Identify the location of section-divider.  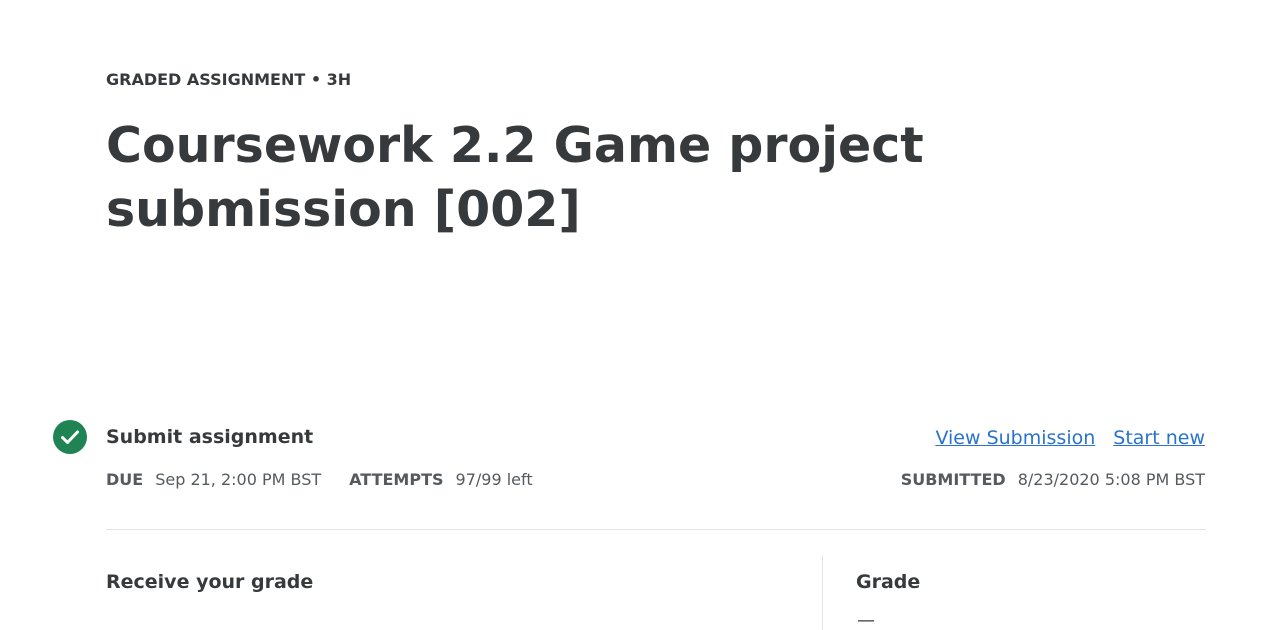
(656, 529).